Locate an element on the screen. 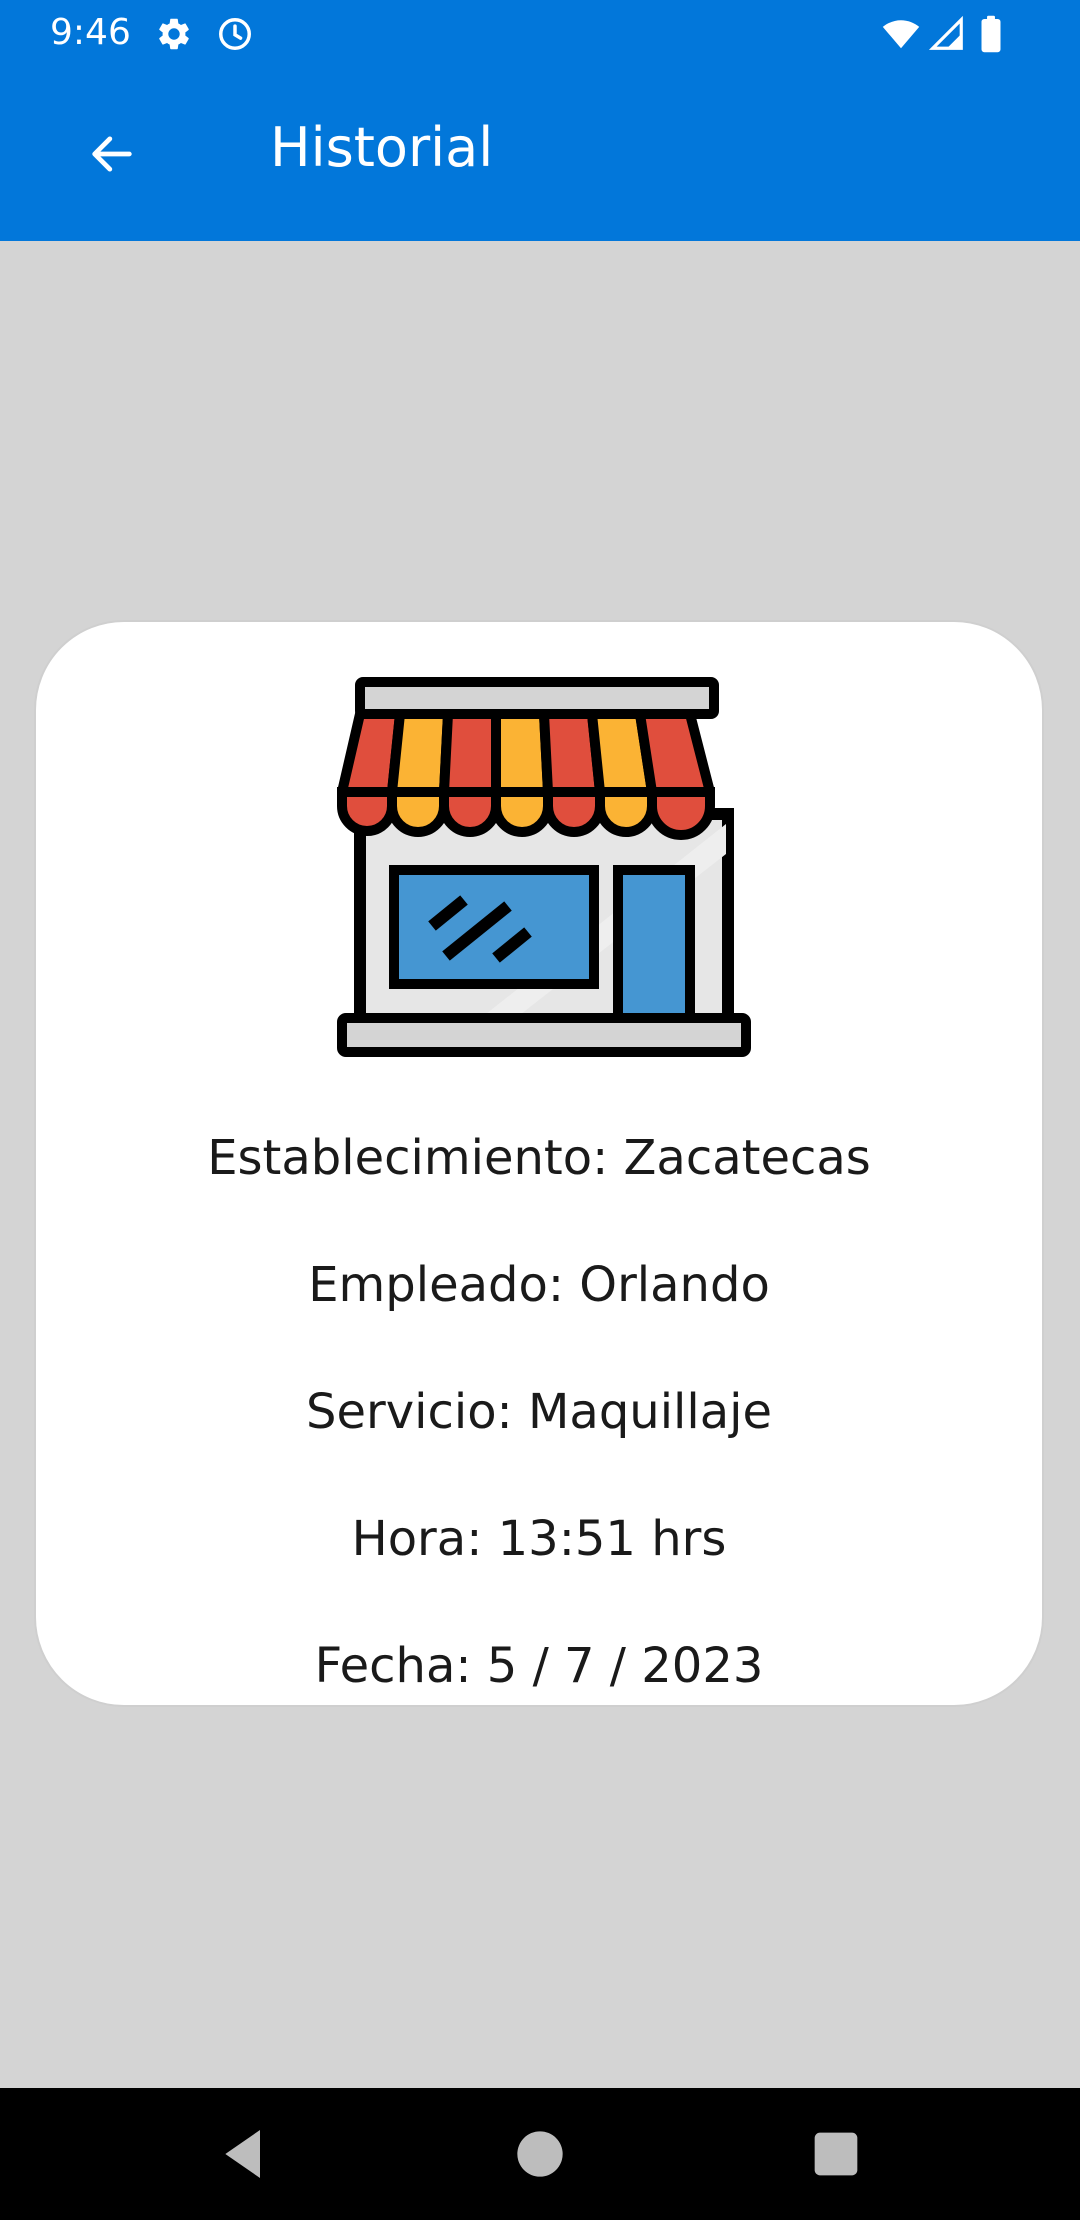 The height and width of the screenshot is (2220, 1080). wifi-icon is located at coordinates (901, 34).